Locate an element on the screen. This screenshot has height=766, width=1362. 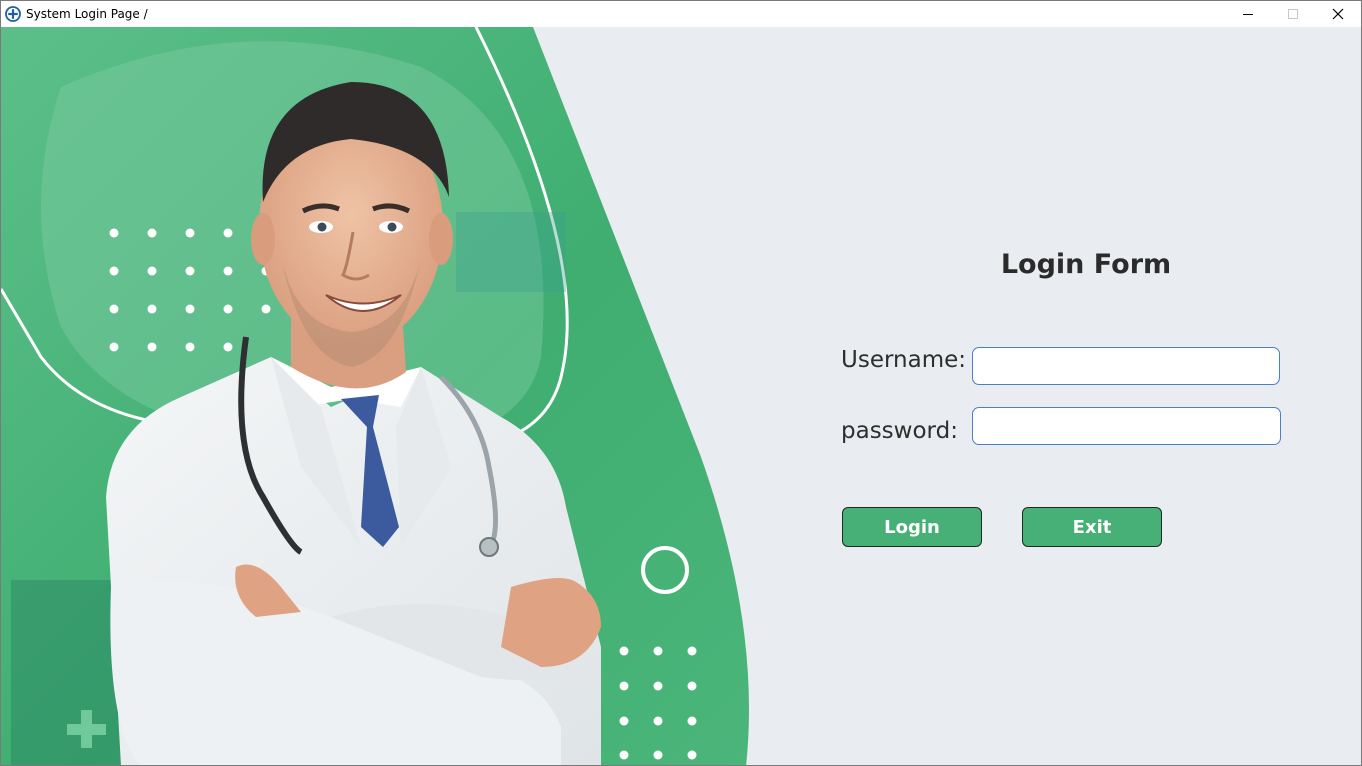
minimize-icon is located at coordinates (1248, 14).